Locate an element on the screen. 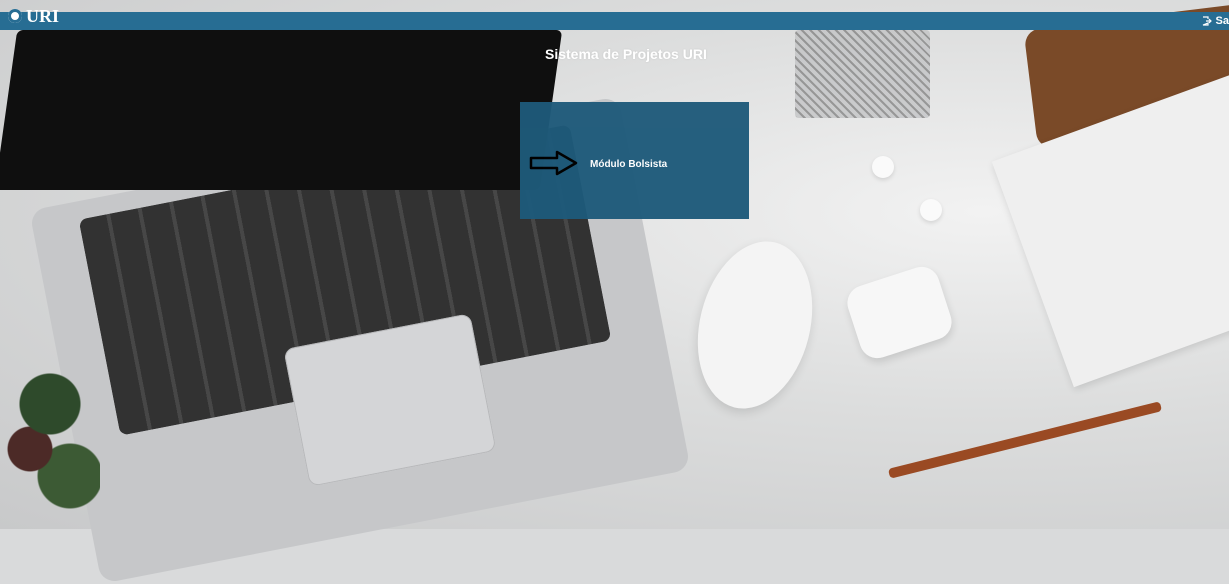 This screenshot has width=1229, height=584. background-laptop-screen is located at coordinates (281, 110).